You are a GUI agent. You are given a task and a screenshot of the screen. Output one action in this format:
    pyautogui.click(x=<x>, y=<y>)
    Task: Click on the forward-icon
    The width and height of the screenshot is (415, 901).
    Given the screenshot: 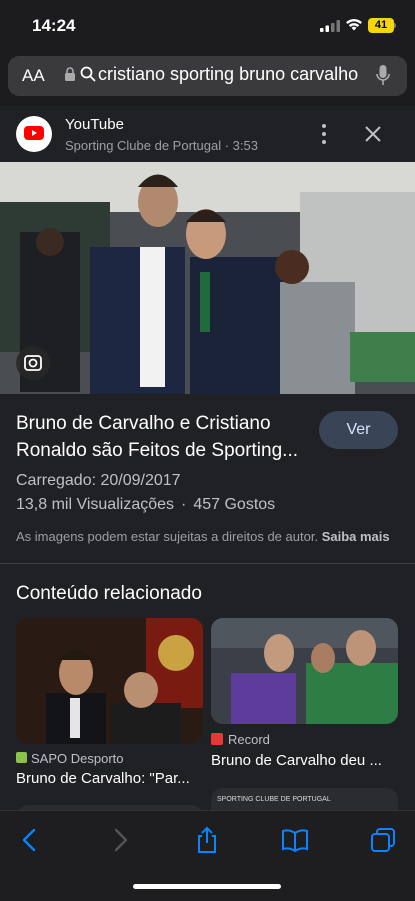 What is the action you would take?
    pyautogui.click(x=120, y=840)
    